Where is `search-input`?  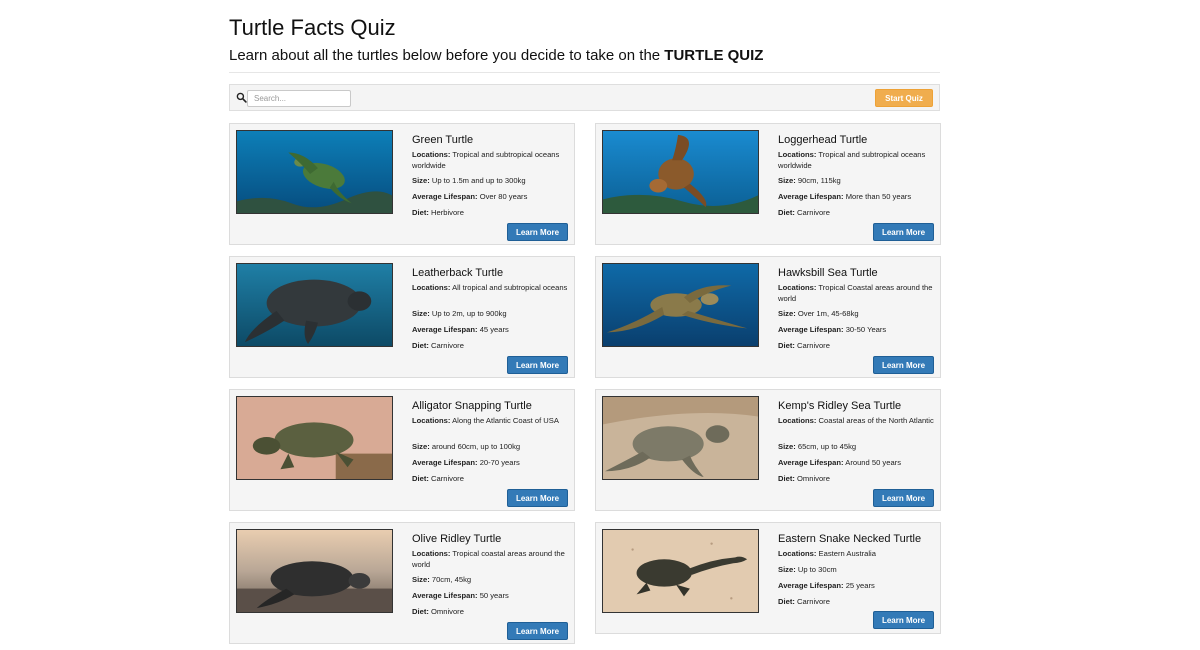 search-input is located at coordinates (299, 98).